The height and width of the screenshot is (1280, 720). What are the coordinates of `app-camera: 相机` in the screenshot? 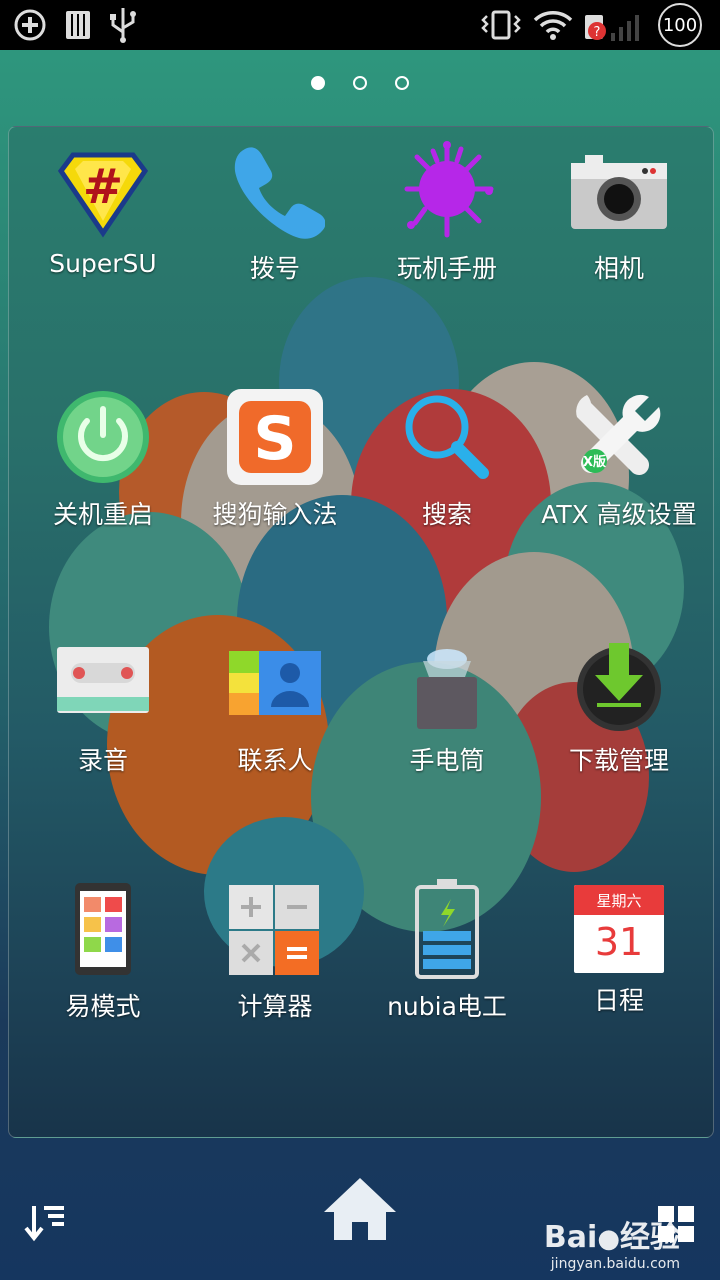 It's located at (619, 227).